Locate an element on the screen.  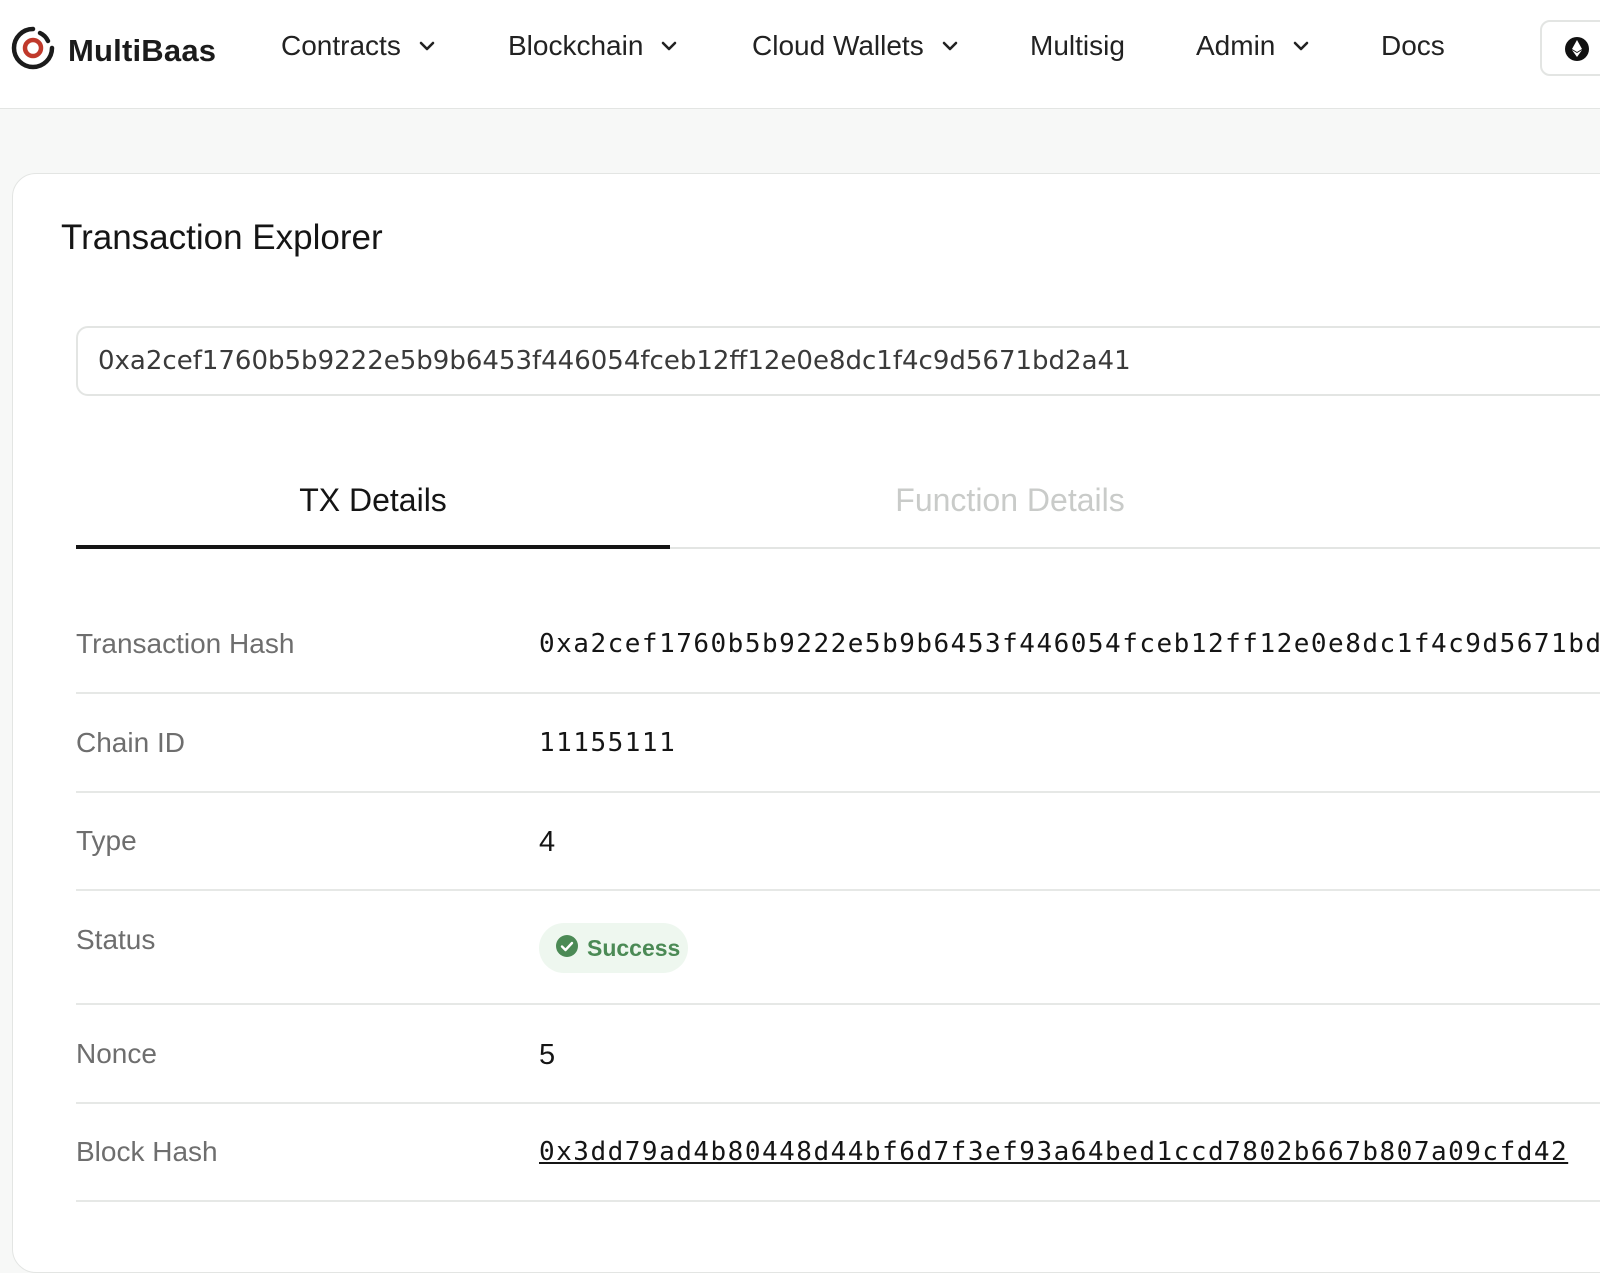
nav-admin: Admin is located at coordinates (1253, 46).